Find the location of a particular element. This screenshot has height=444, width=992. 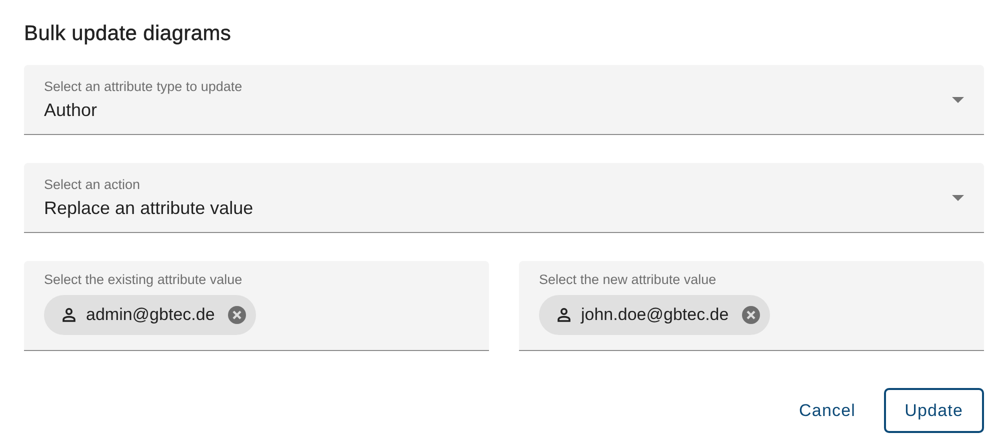

user-chip: admin@gbtec.de is located at coordinates (150, 315).